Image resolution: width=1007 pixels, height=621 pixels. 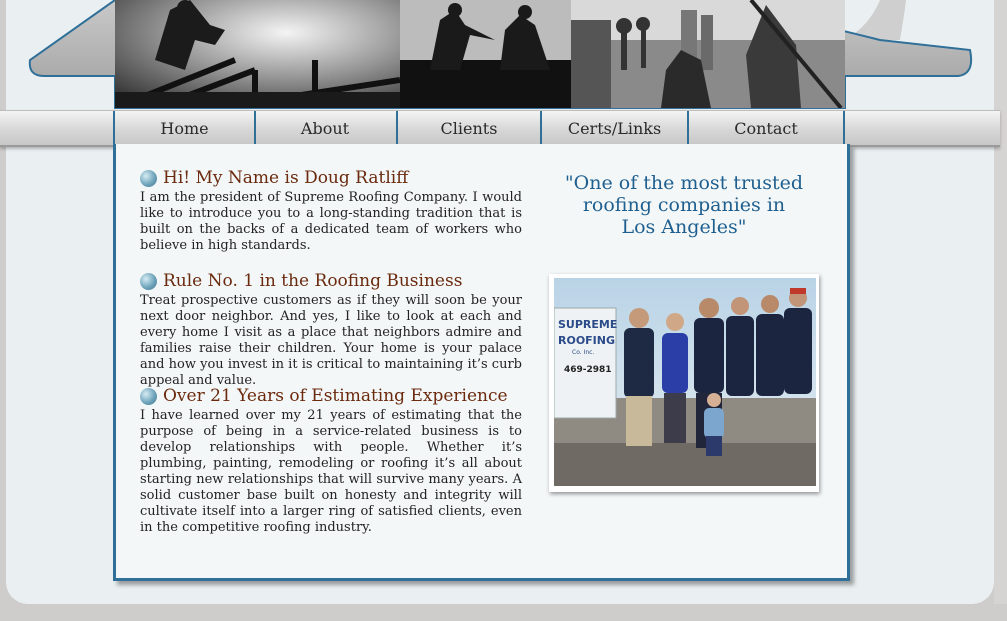 I want to click on main-nav: Home About Clients Certs/Links Contact, so click(x=500, y=128).